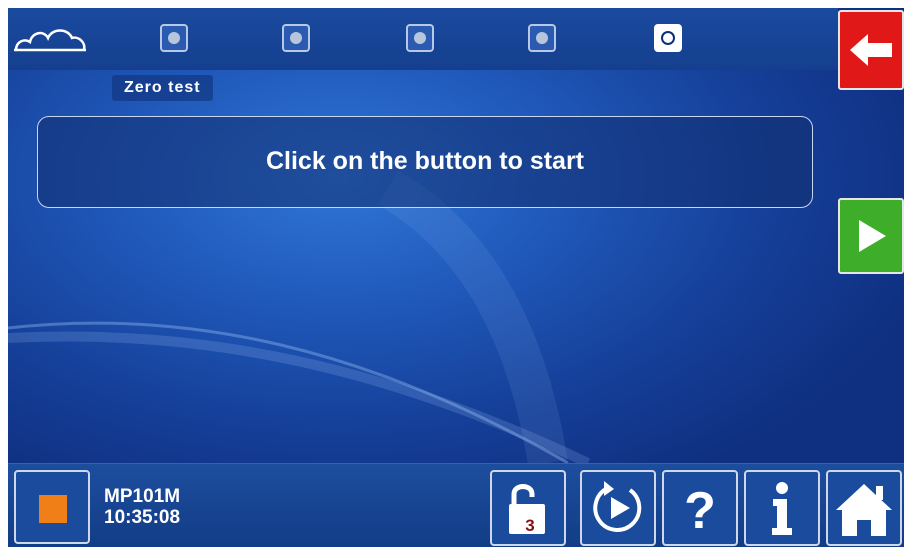 Image resolution: width=904 pixels, height=547 pixels. What do you see at coordinates (142, 496) in the screenshot?
I see `device-name: MP101M` at bounding box center [142, 496].